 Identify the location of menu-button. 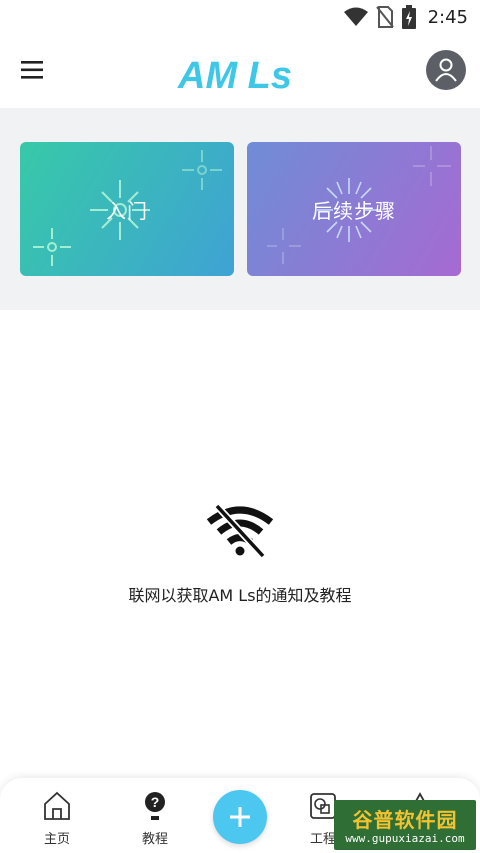
(33, 70).